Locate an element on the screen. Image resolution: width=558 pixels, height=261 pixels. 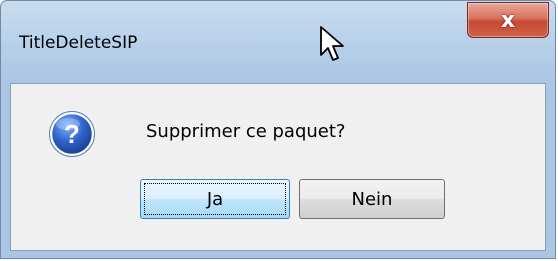
message-text: Supprimer ce paquet? is located at coordinates (246, 131).